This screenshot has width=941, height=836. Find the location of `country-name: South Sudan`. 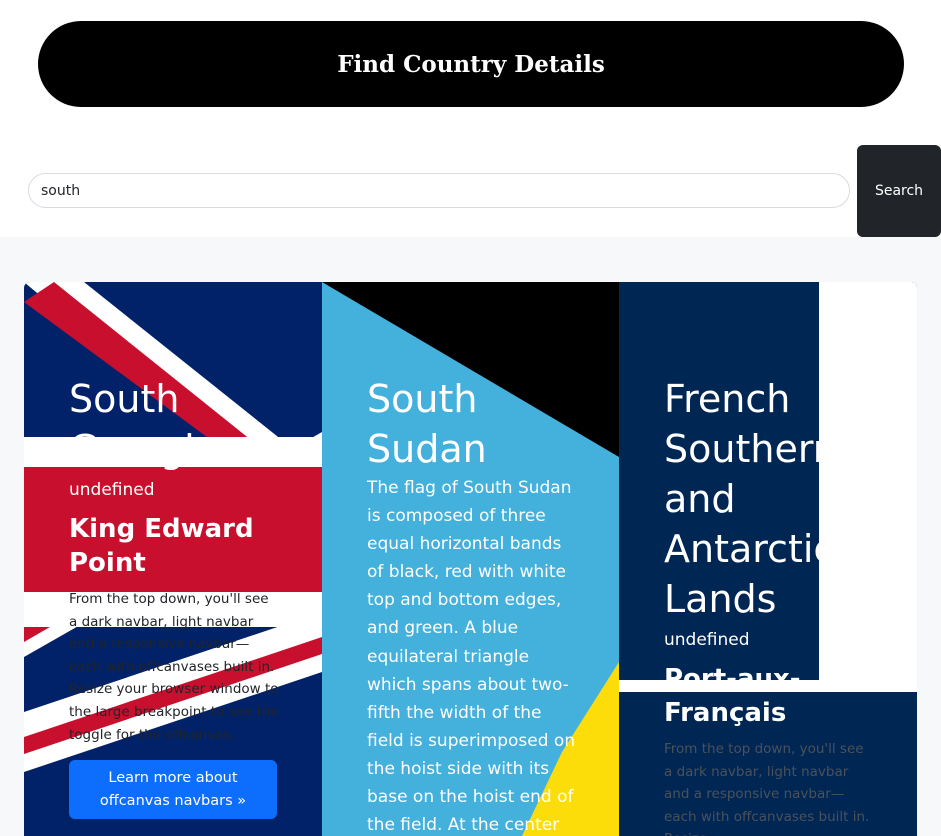

country-name: South Sudan is located at coordinates (427, 424).